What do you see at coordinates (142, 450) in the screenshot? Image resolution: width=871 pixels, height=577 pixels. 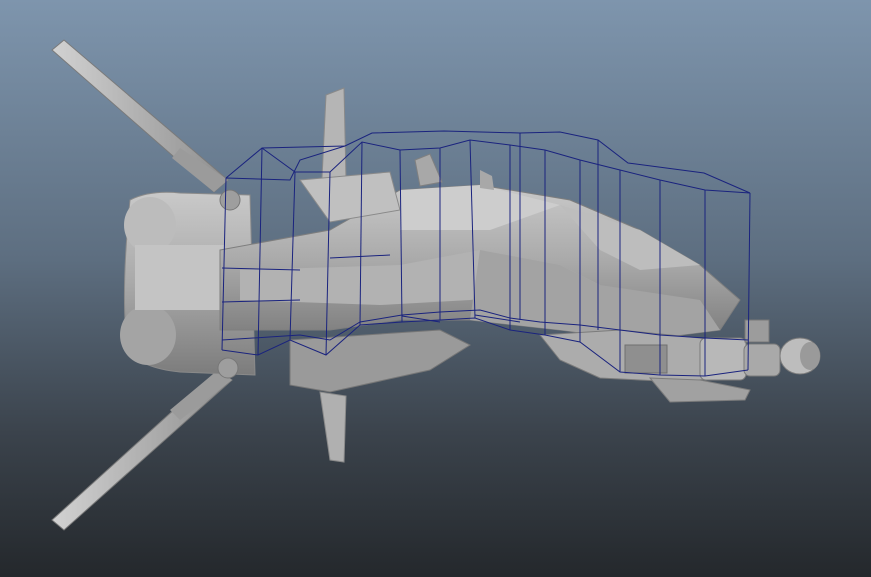 I see `lower-rotor-blade` at bounding box center [142, 450].